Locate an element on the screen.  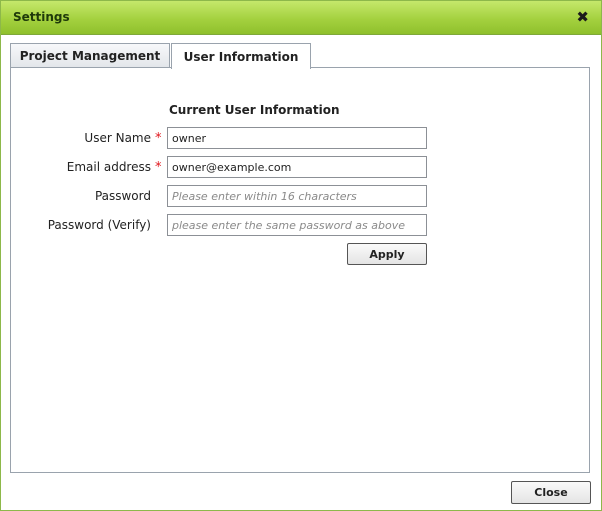
section-title: Current User Information is located at coordinates (254, 110).